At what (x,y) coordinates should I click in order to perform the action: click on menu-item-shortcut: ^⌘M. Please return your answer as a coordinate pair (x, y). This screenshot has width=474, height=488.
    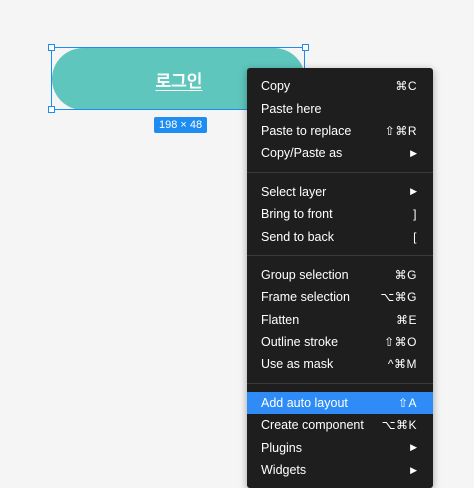
    Looking at the image, I should click on (402, 364).